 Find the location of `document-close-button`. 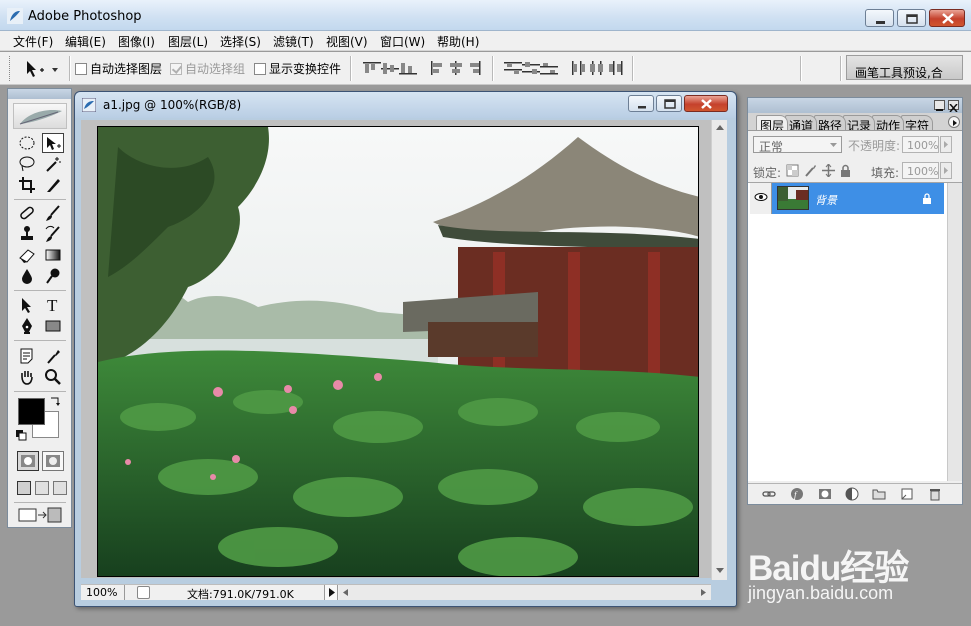

document-close-button is located at coordinates (706, 103).